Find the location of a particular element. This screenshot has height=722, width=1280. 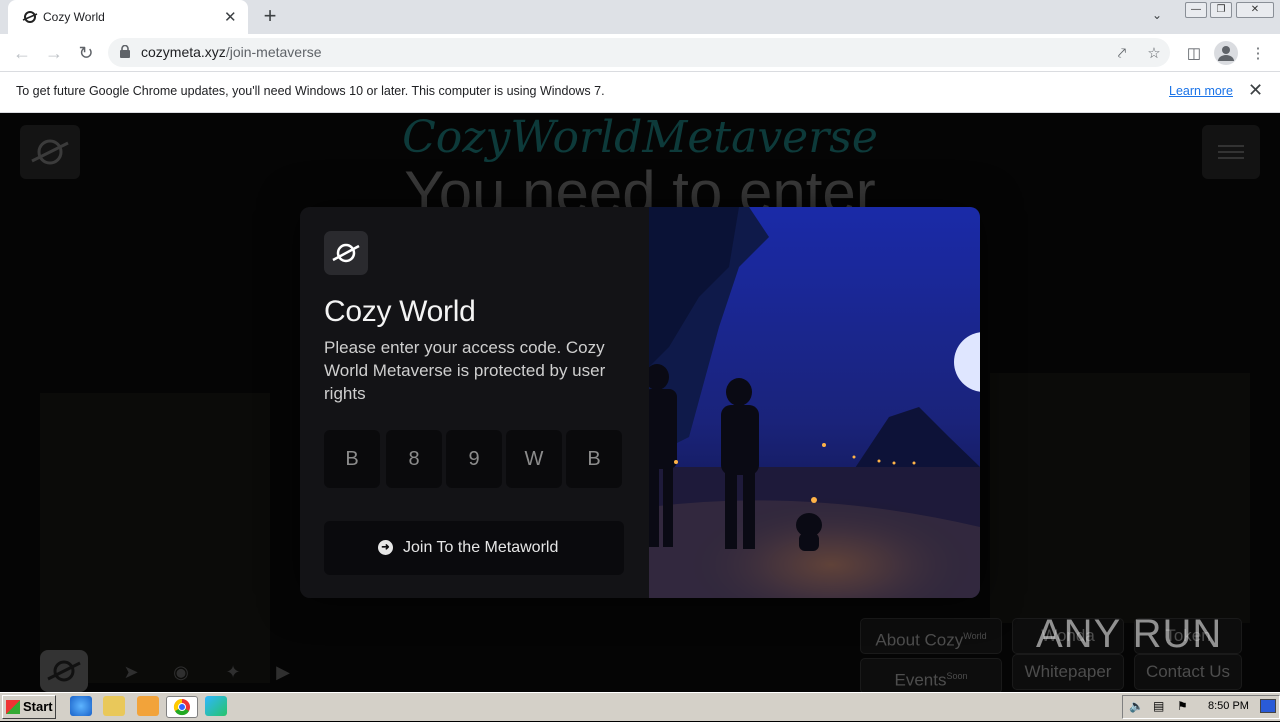

lock-icon is located at coordinates (125, 51).